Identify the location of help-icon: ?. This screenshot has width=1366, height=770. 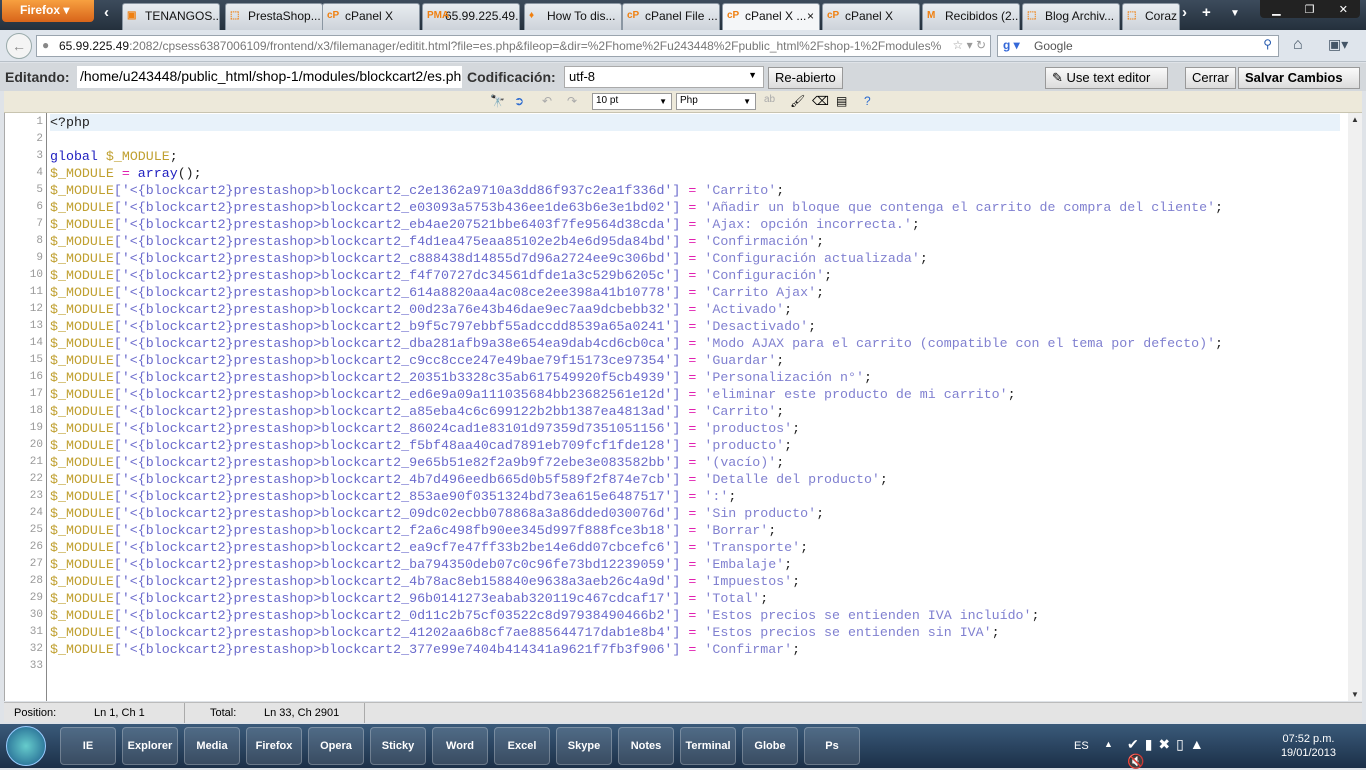
(867, 101).